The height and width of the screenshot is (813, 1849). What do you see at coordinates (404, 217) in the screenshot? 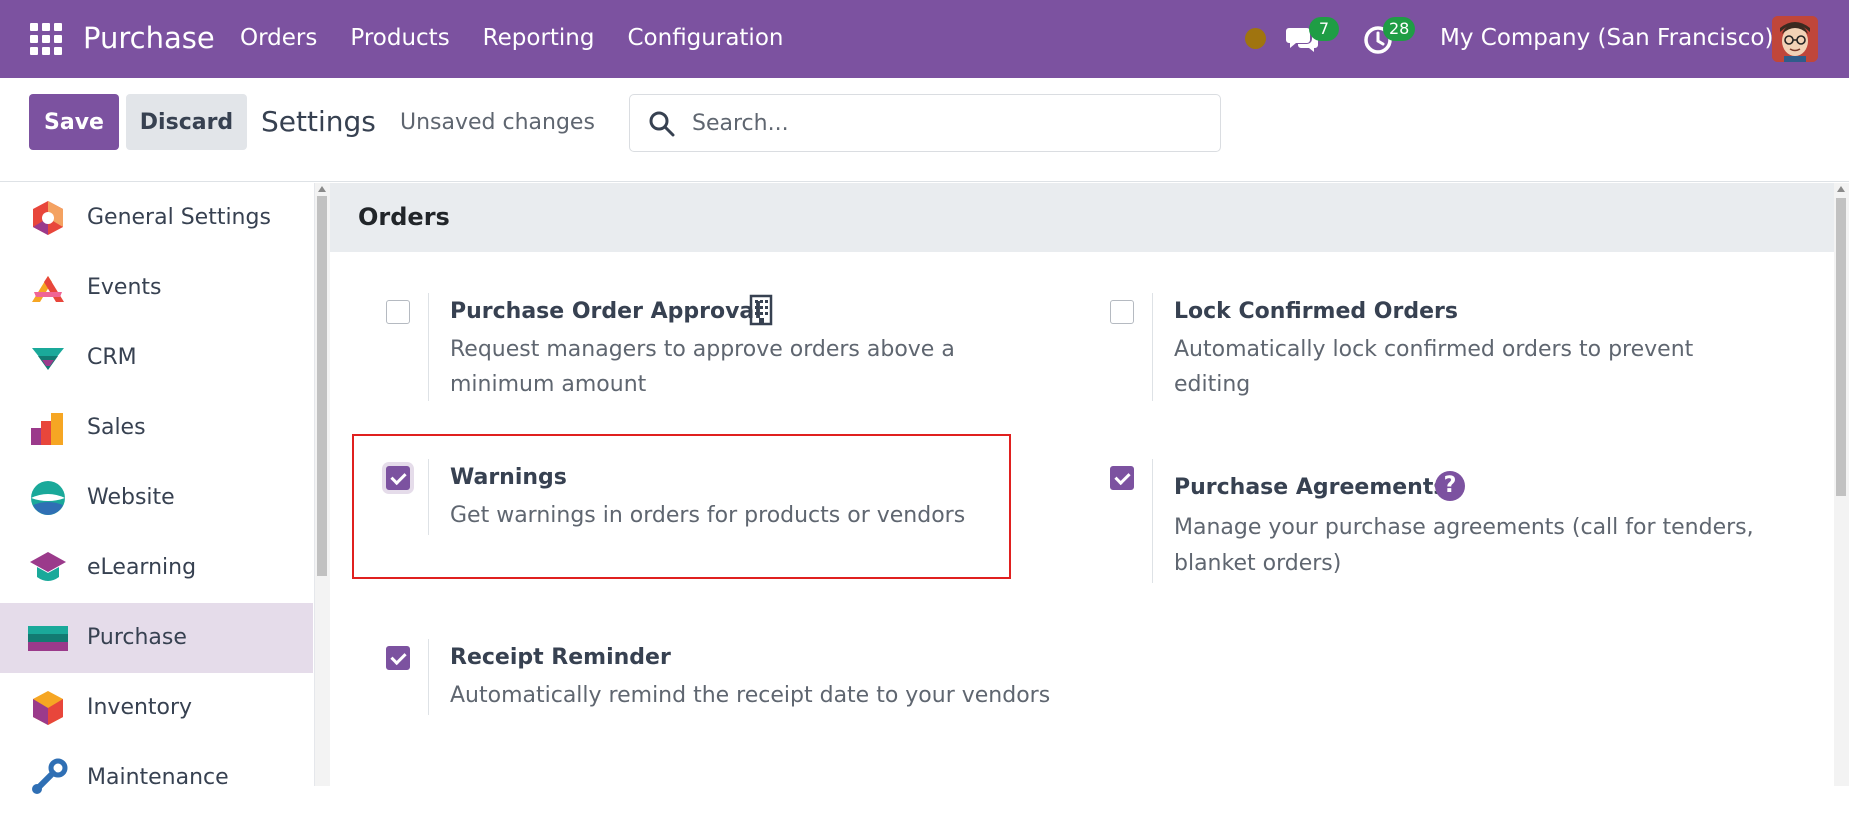
I see `section-title: Orders` at bounding box center [404, 217].